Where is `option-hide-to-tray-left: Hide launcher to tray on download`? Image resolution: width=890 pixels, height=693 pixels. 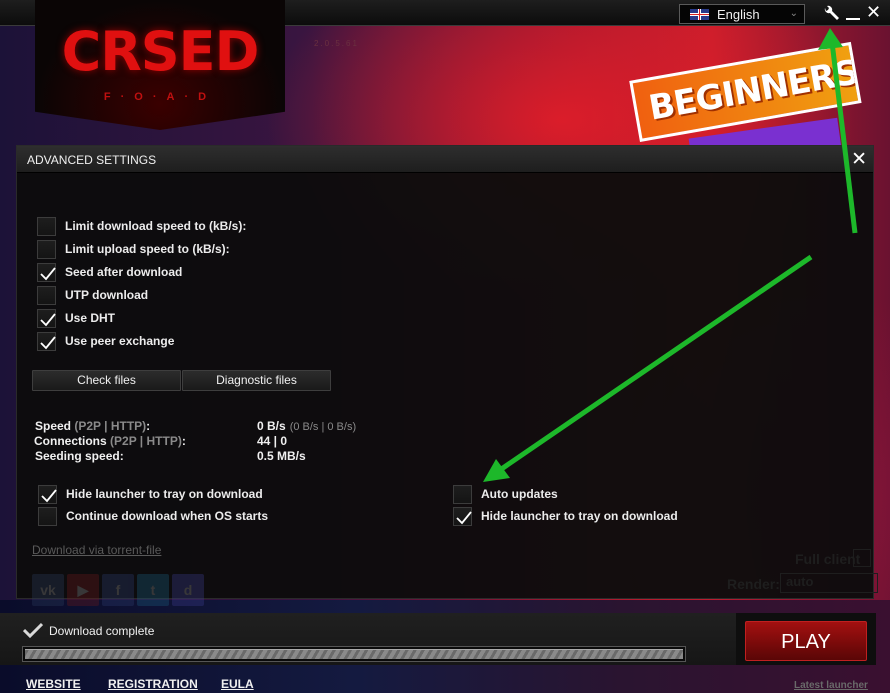
option-hide-to-tray-left: Hide launcher to tray on download is located at coordinates (150, 494).